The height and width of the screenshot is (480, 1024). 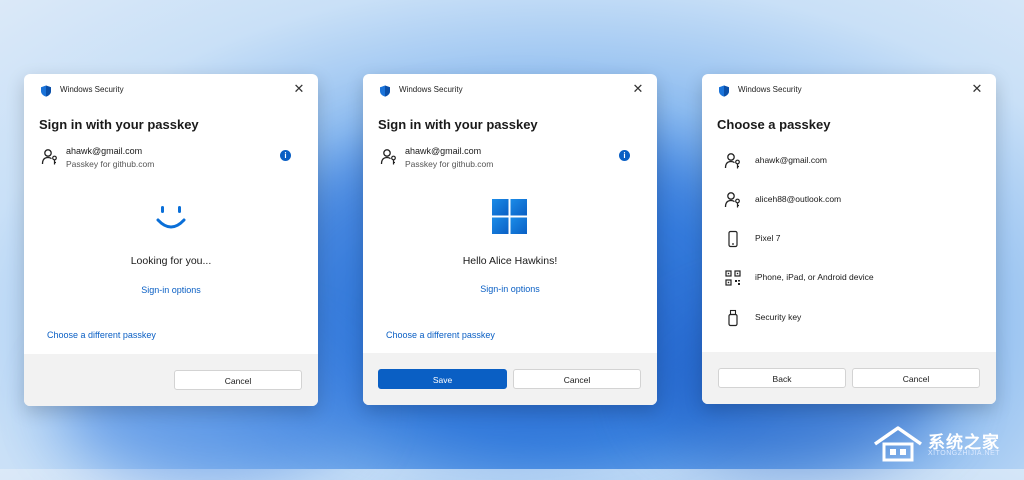 I want to click on dialog-footer: Save Cancel, so click(x=510, y=379).